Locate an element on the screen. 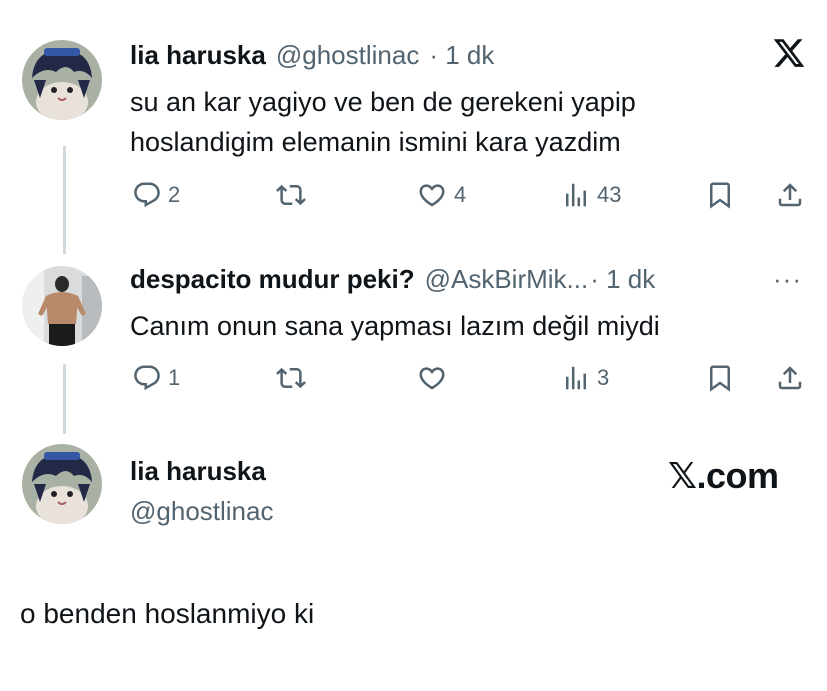  reply-count: 2 is located at coordinates (174, 194).